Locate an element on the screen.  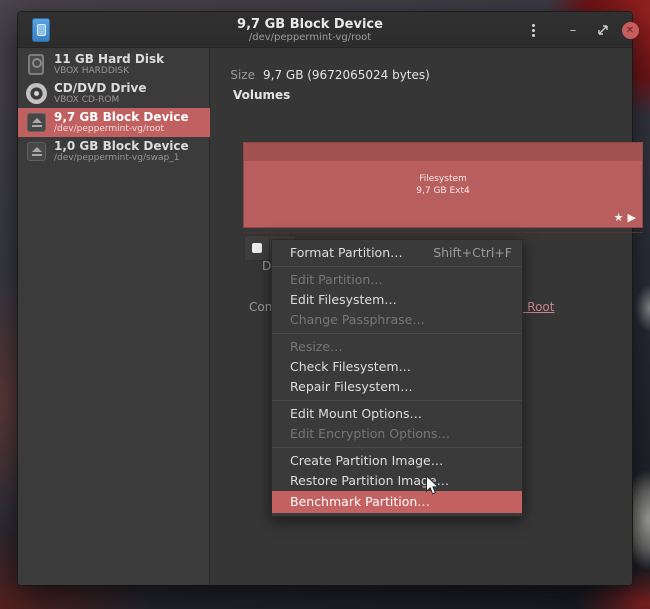
hard-disk-icon is located at coordinates (36, 64).